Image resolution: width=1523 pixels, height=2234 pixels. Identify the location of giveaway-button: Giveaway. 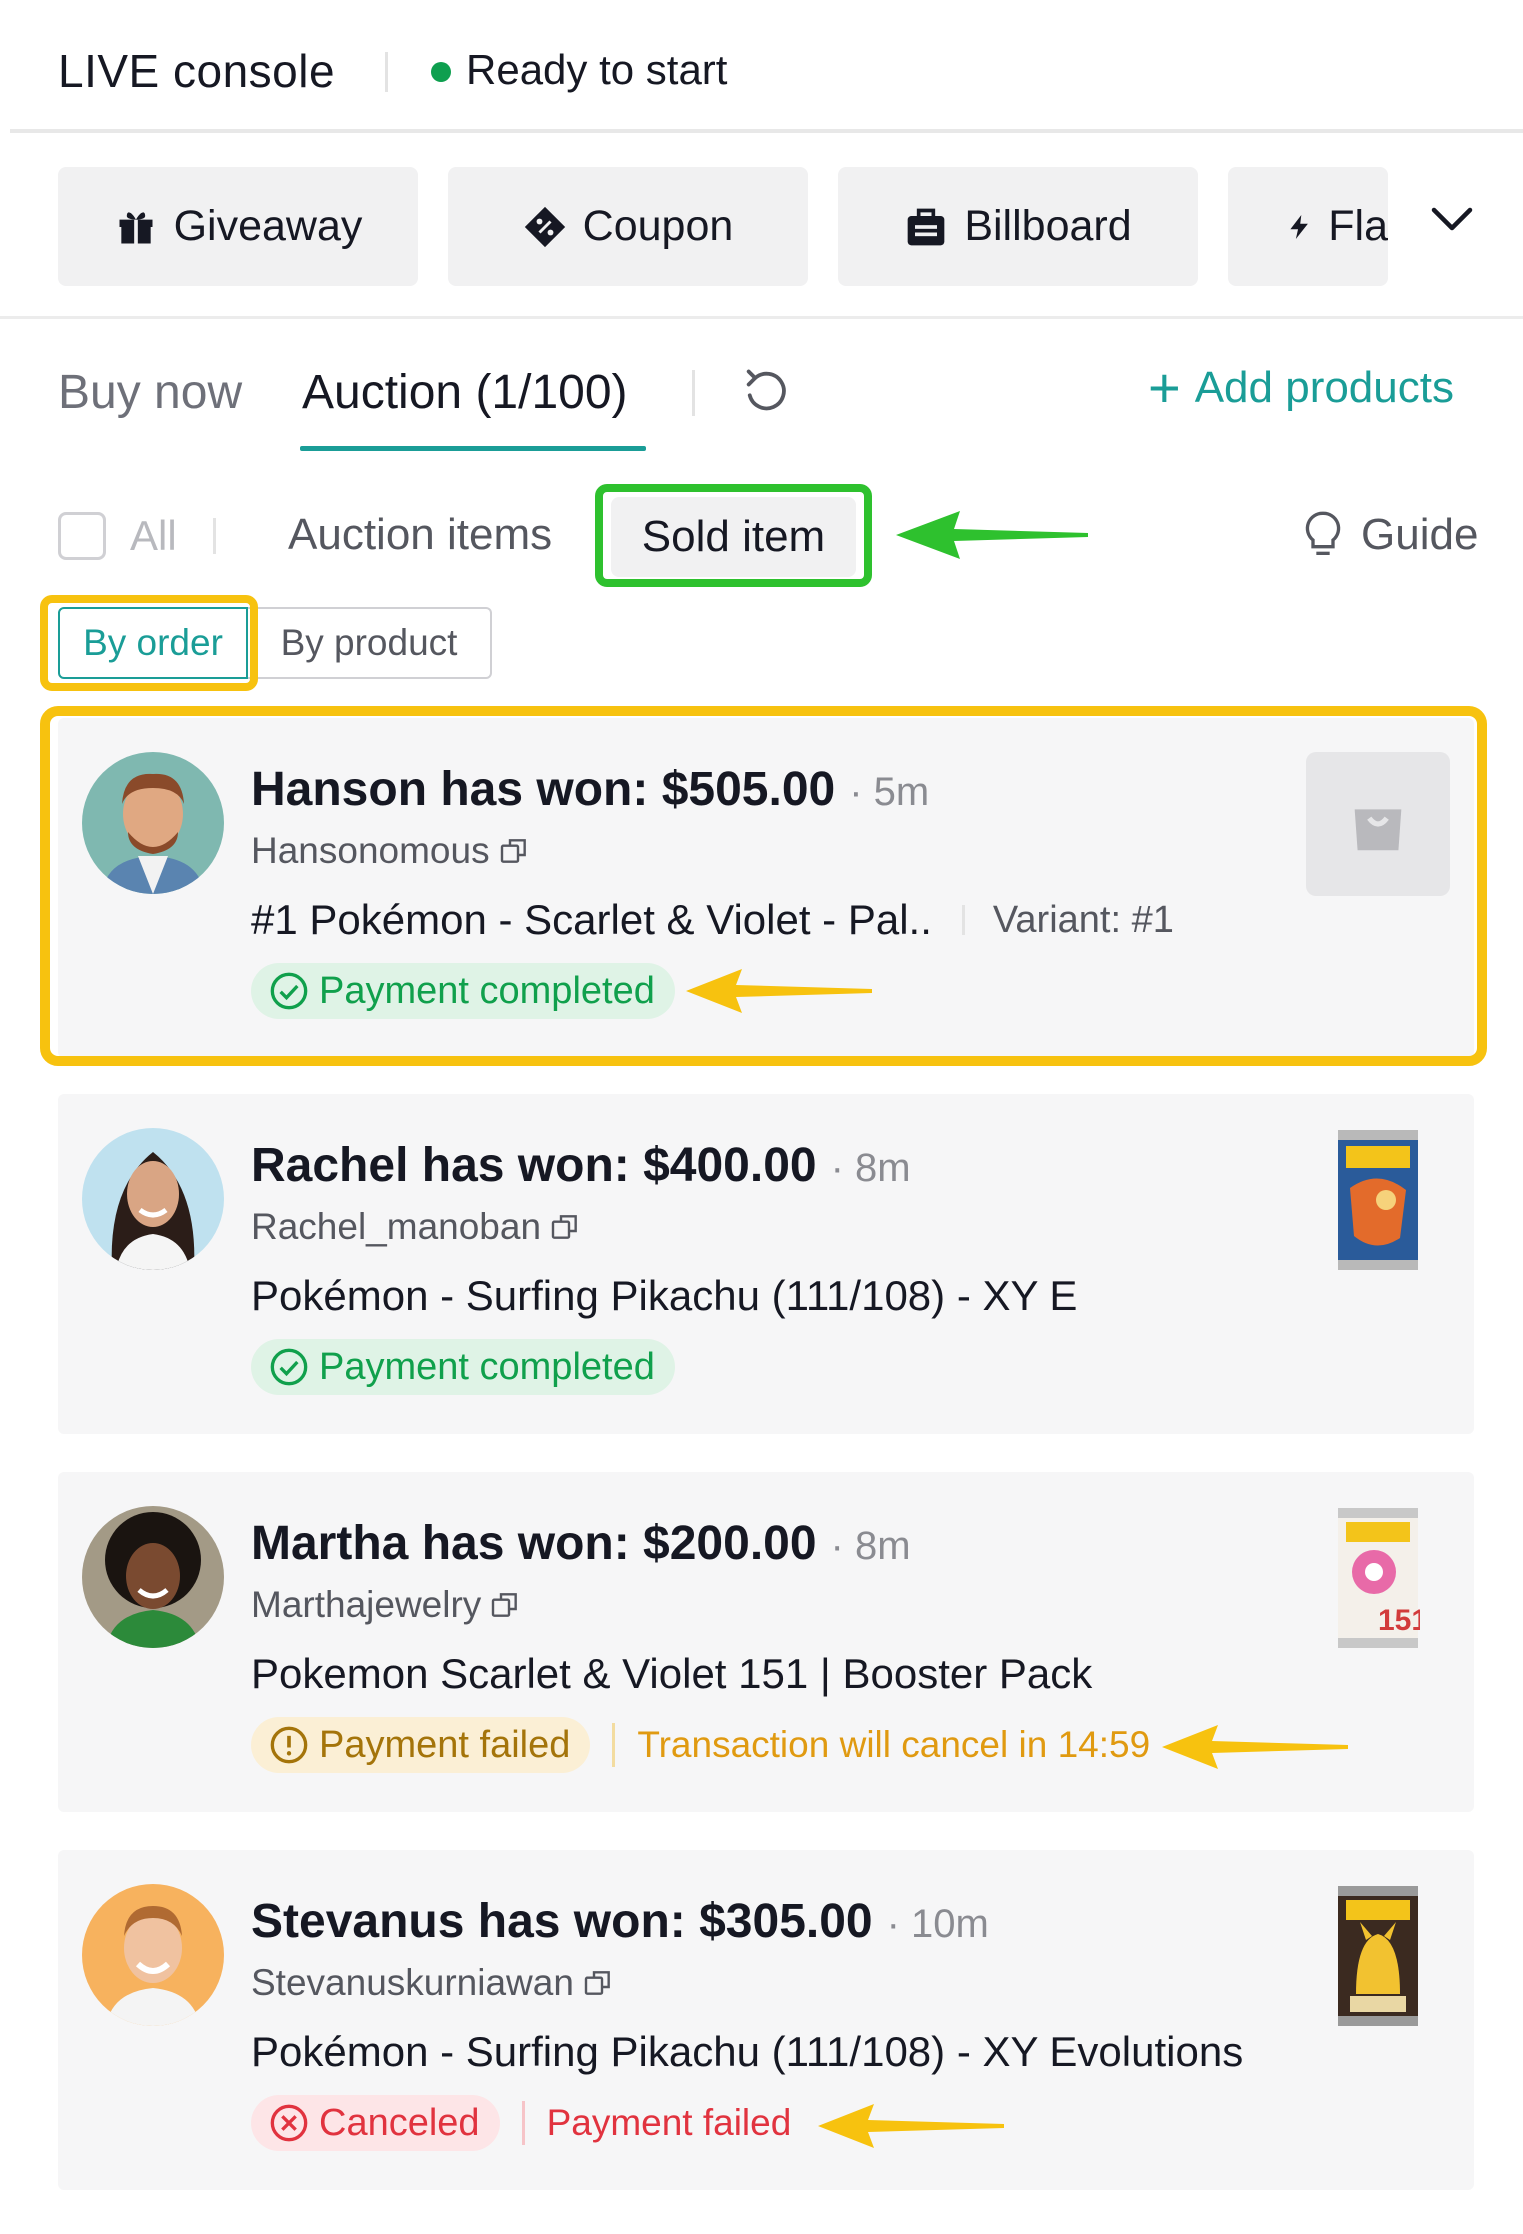
(238, 226).